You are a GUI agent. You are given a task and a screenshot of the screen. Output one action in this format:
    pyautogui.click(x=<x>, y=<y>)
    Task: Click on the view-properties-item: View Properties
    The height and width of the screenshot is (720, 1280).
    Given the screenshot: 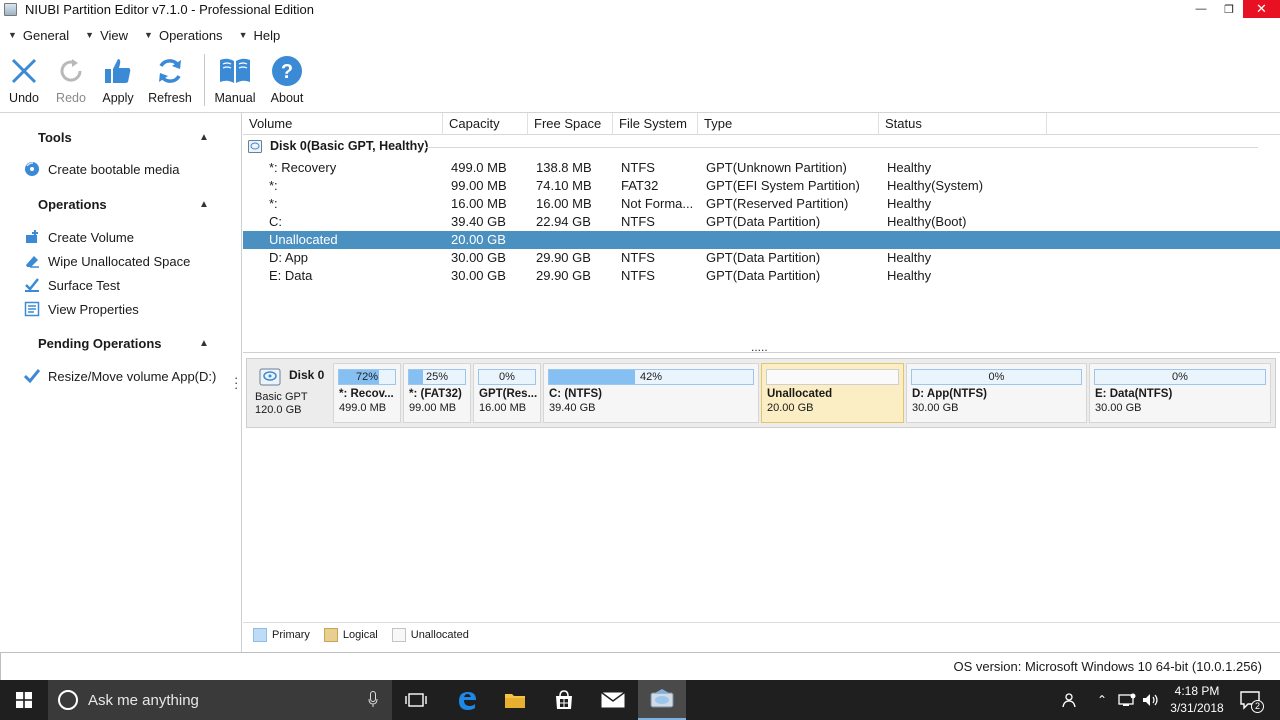 What is the action you would take?
    pyautogui.click(x=81, y=309)
    